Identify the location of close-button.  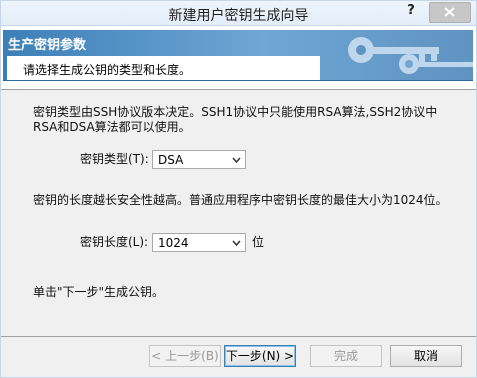
(450, 12).